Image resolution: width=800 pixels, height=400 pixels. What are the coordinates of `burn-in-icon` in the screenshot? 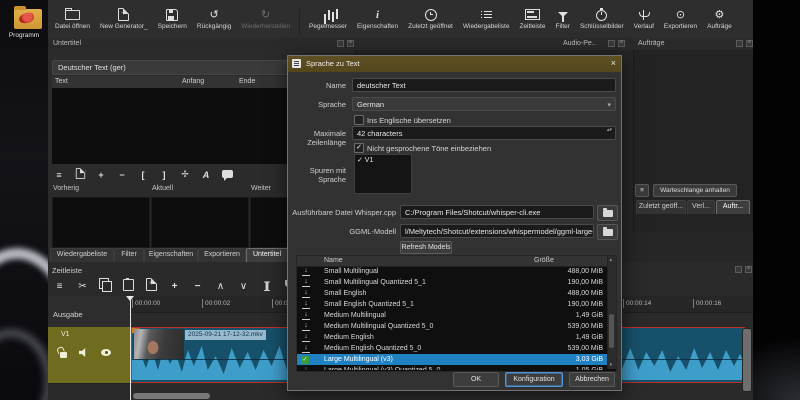 It's located at (227, 175).